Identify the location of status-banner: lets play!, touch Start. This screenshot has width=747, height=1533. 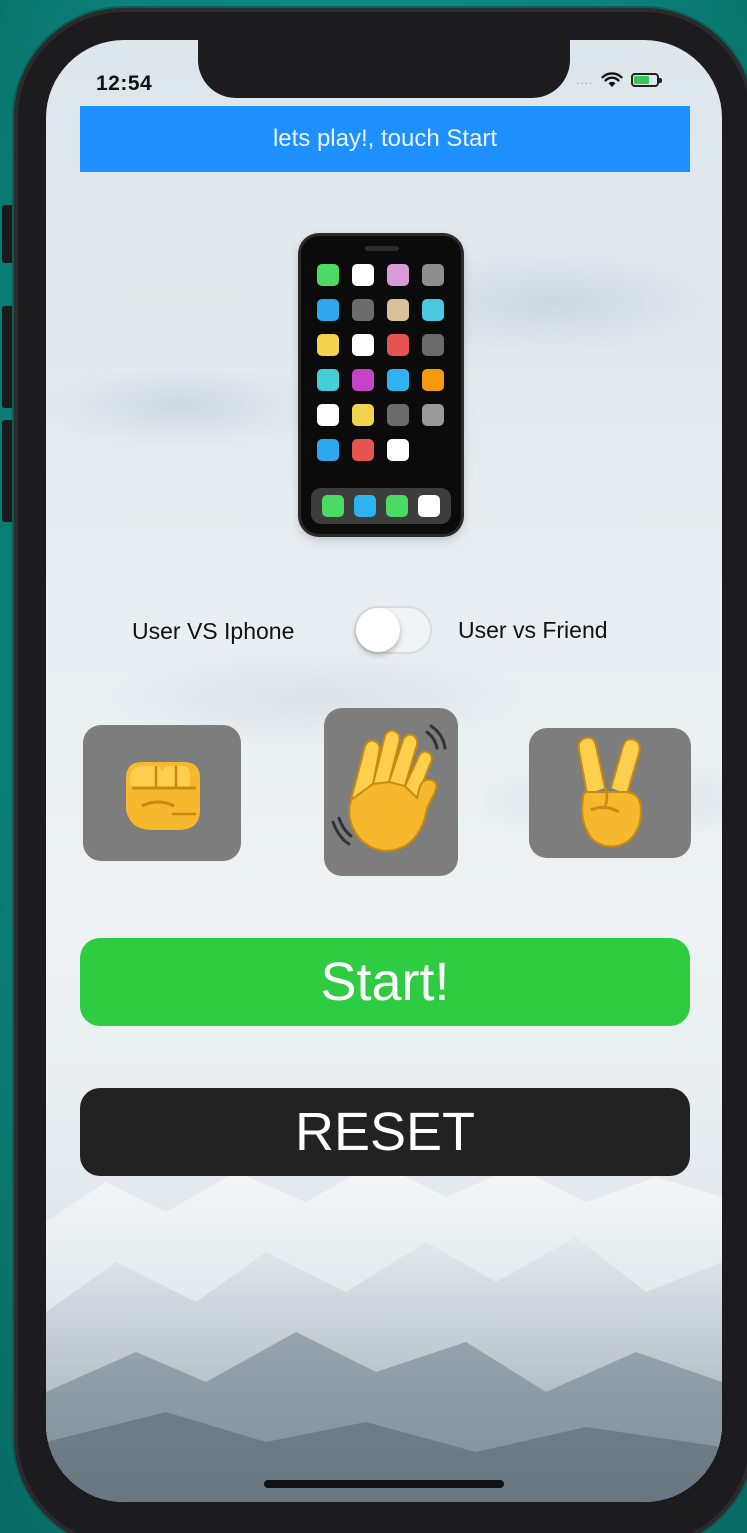
(385, 139).